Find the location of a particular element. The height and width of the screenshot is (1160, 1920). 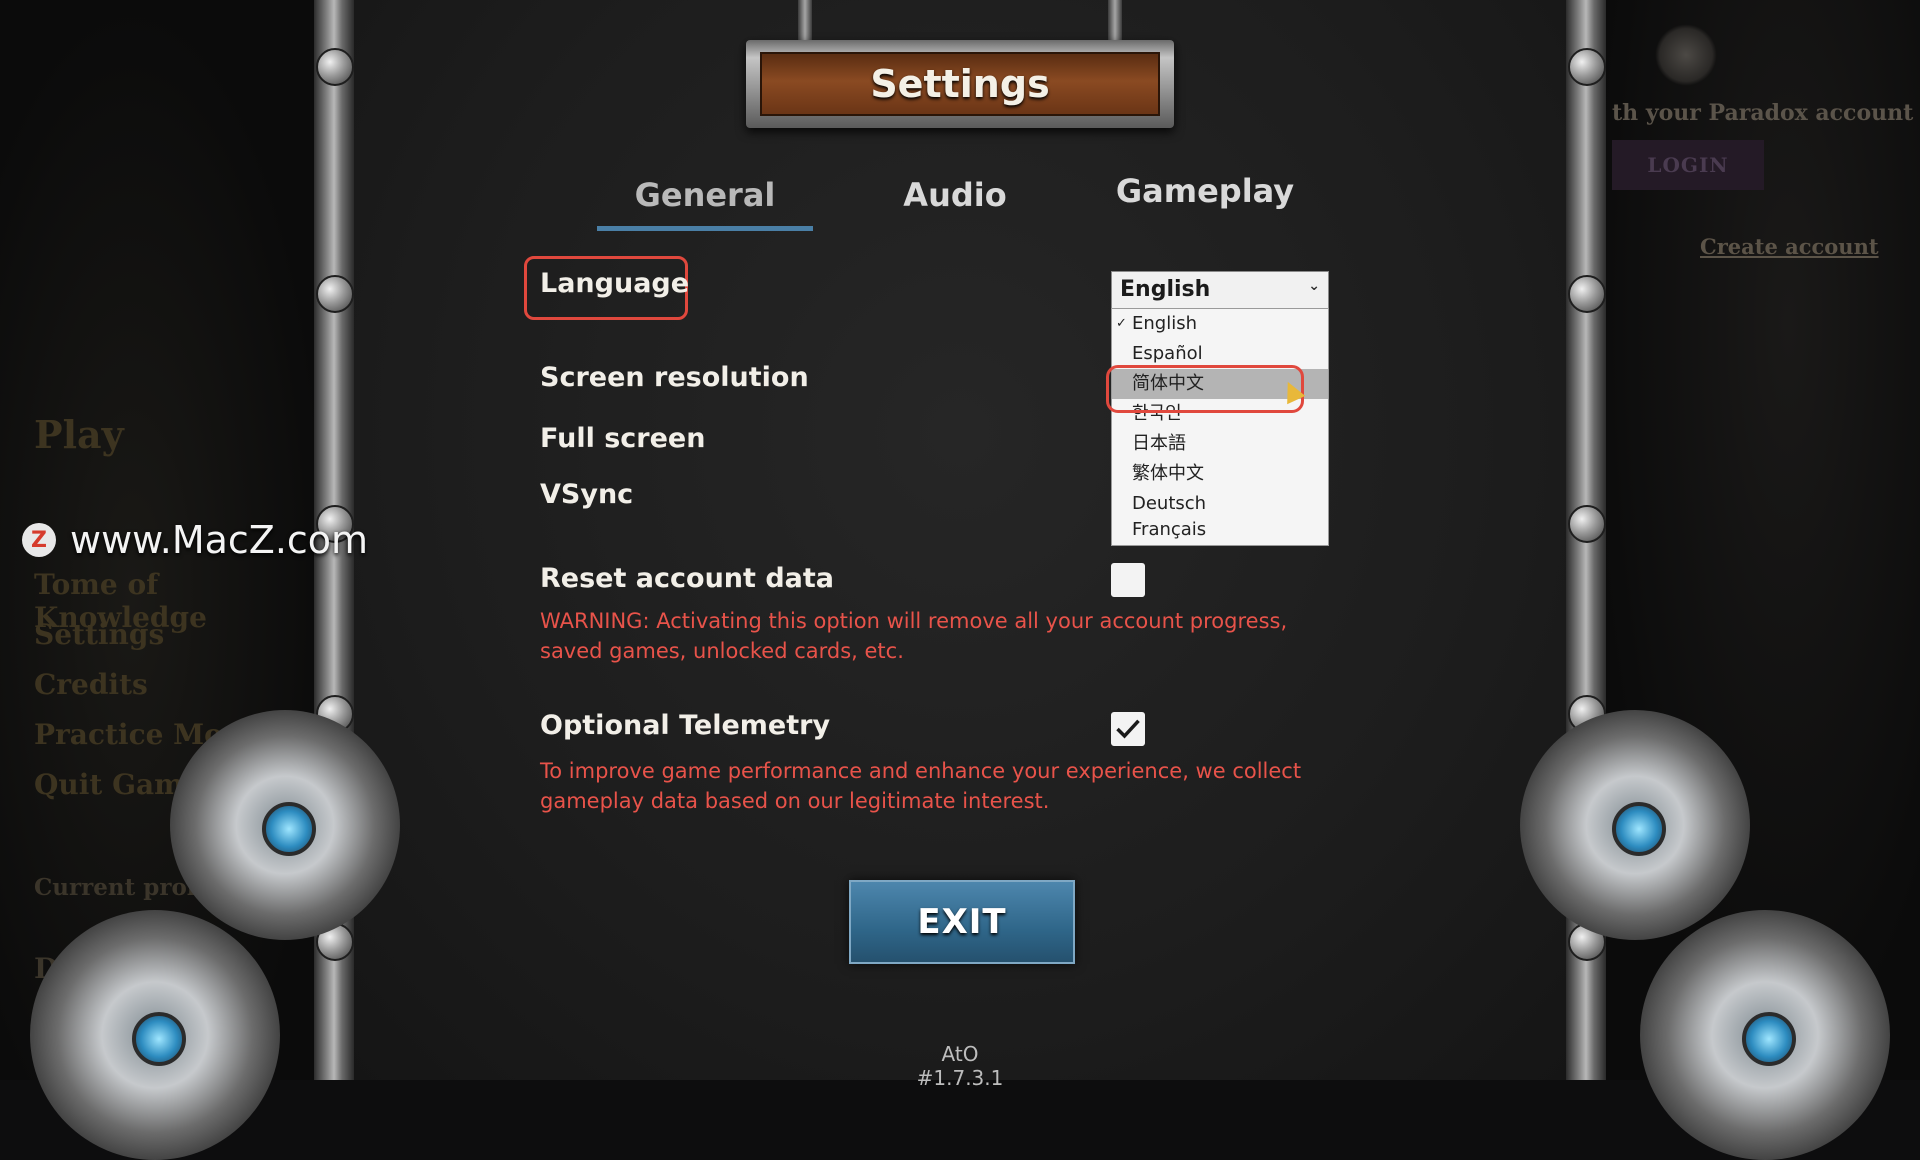

telemetry-label: Optional Telemetry is located at coordinates (685, 725).